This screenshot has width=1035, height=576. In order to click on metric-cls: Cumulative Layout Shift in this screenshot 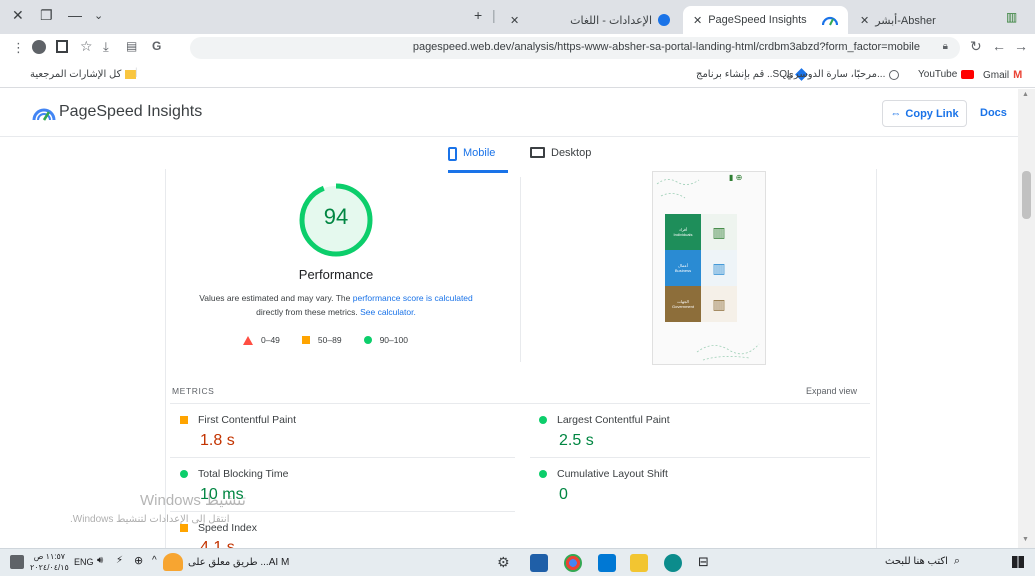, I will do `click(603, 474)`.